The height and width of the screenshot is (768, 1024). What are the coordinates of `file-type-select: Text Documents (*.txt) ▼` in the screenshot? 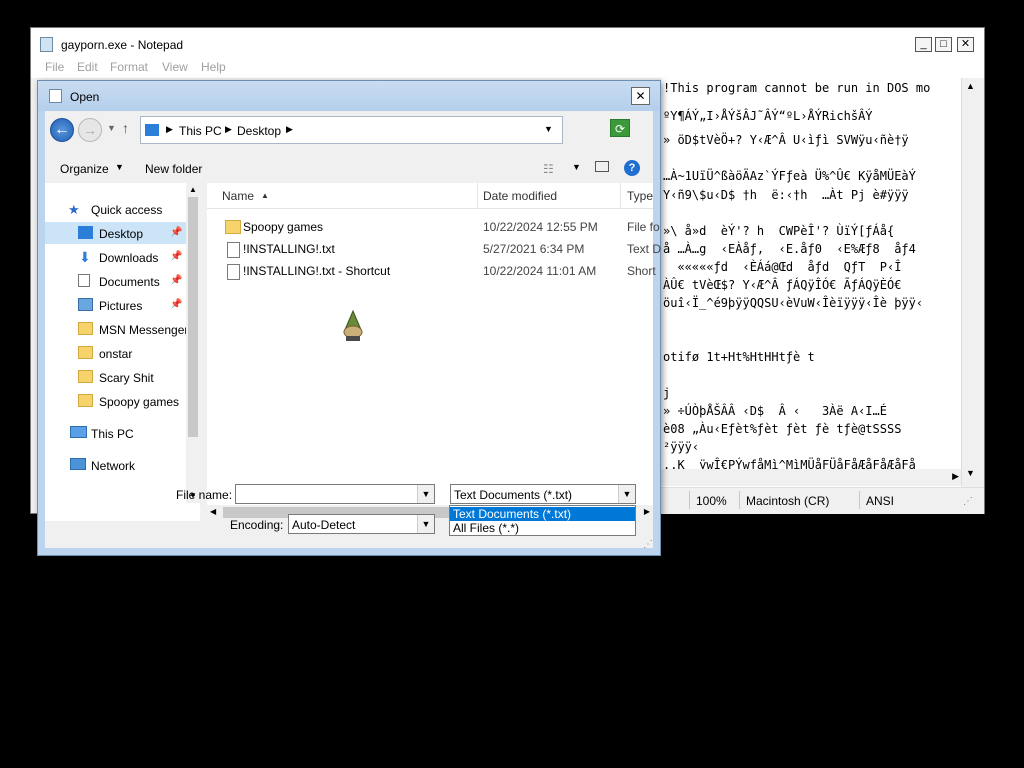 It's located at (543, 494).